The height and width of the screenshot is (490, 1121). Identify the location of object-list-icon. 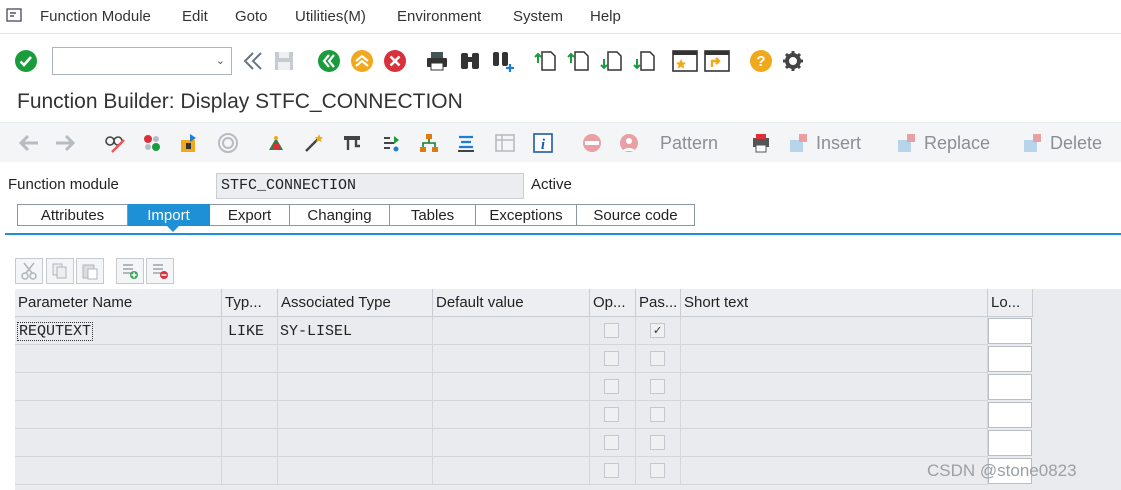
(429, 143).